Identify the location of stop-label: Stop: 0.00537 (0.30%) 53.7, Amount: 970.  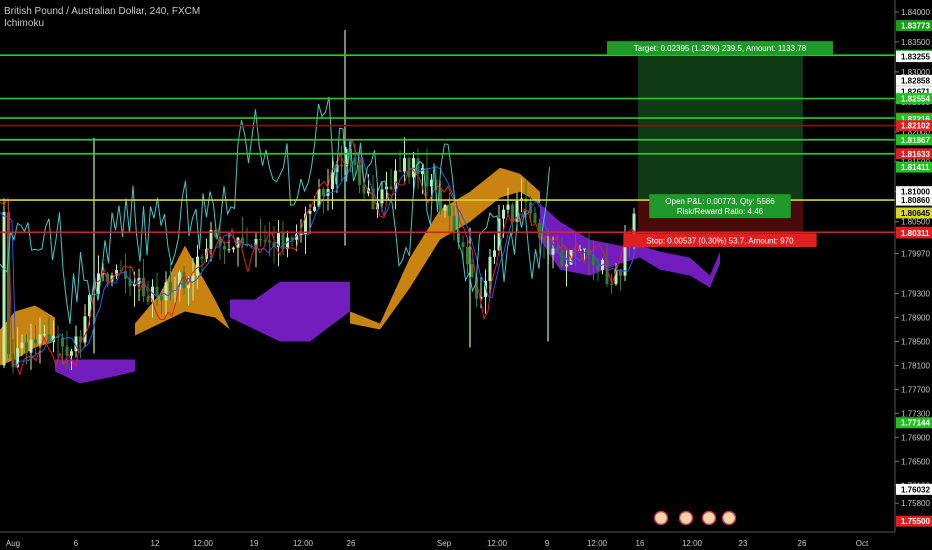
(720, 240).